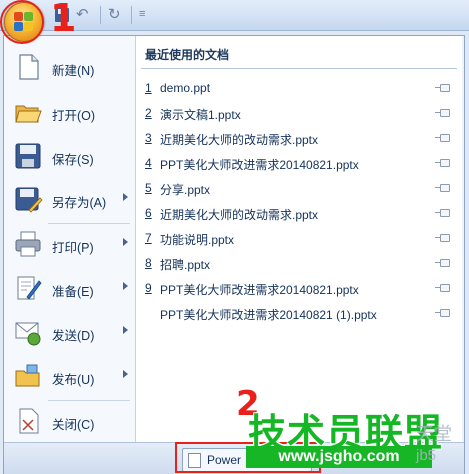  I want to click on recent-item: 3 近期美化大师的改动需求.pptx, so click(299, 138).